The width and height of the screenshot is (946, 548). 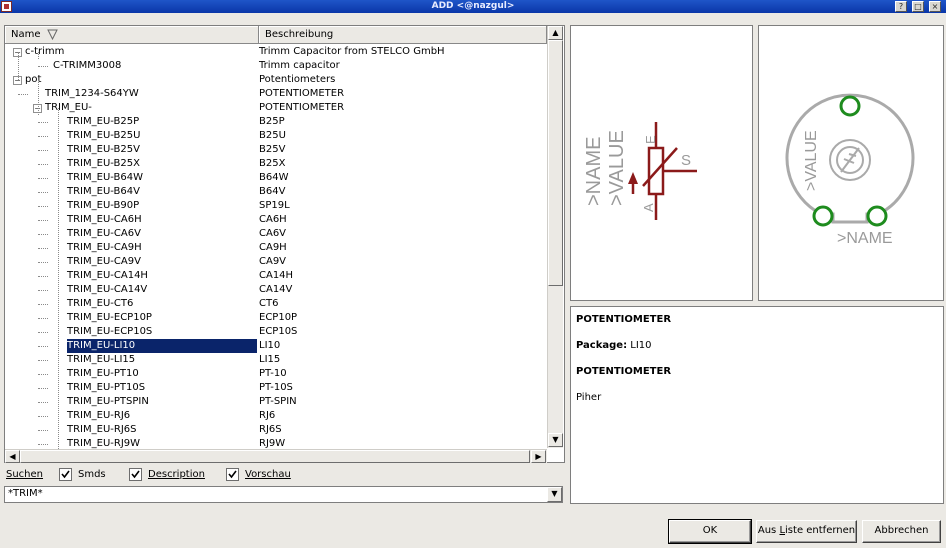 What do you see at coordinates (276, 443) in the screenshot?
I see `table-row: TRIM_EU-RJ9W RJ9W` at bounding box center [276, 443].